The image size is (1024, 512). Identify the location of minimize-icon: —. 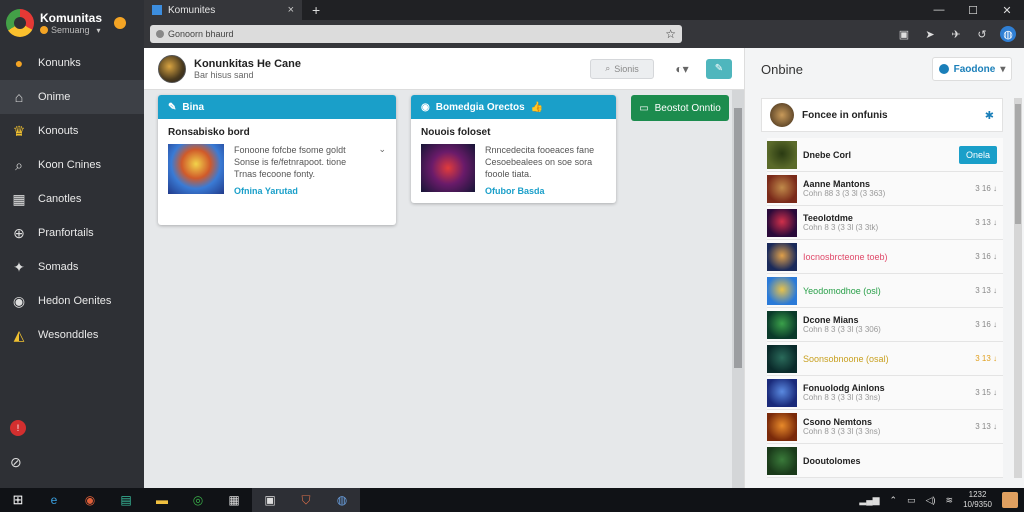
(939, 10).